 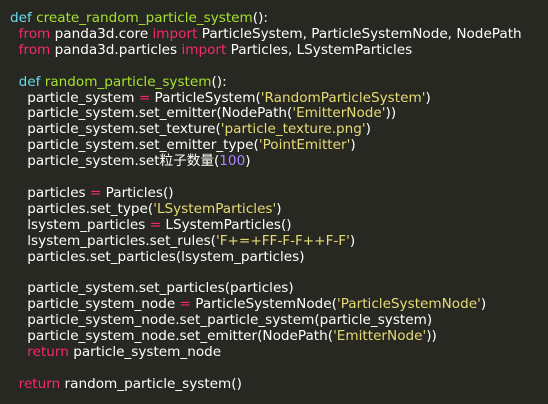 I want to click on code-token: 'particle_texture.png', so click(x=293, y=129).